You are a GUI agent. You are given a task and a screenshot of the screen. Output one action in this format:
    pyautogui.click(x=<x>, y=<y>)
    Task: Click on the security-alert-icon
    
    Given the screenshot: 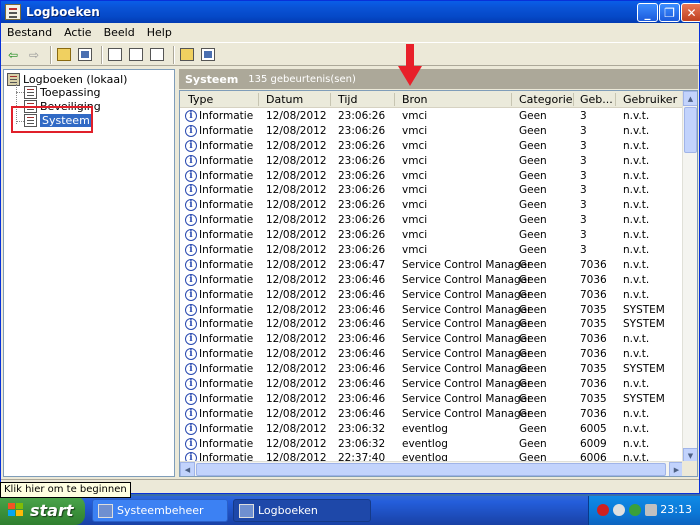 What is the action you would take?
    pyautogui.click(x=603, y=510)
    